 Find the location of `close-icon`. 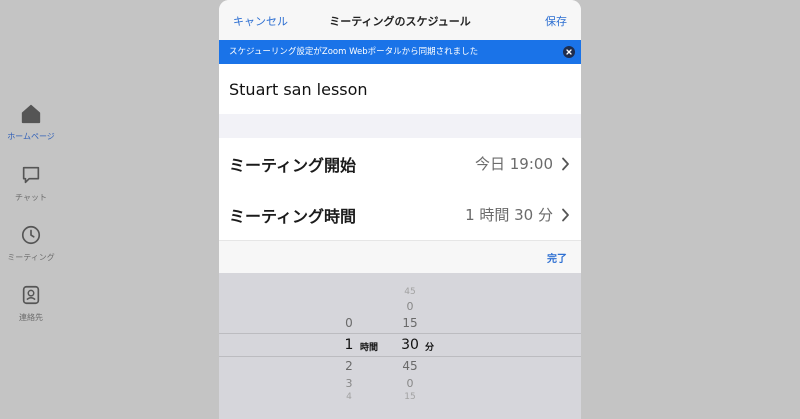

close-icon is located at coordinates (569, 52).